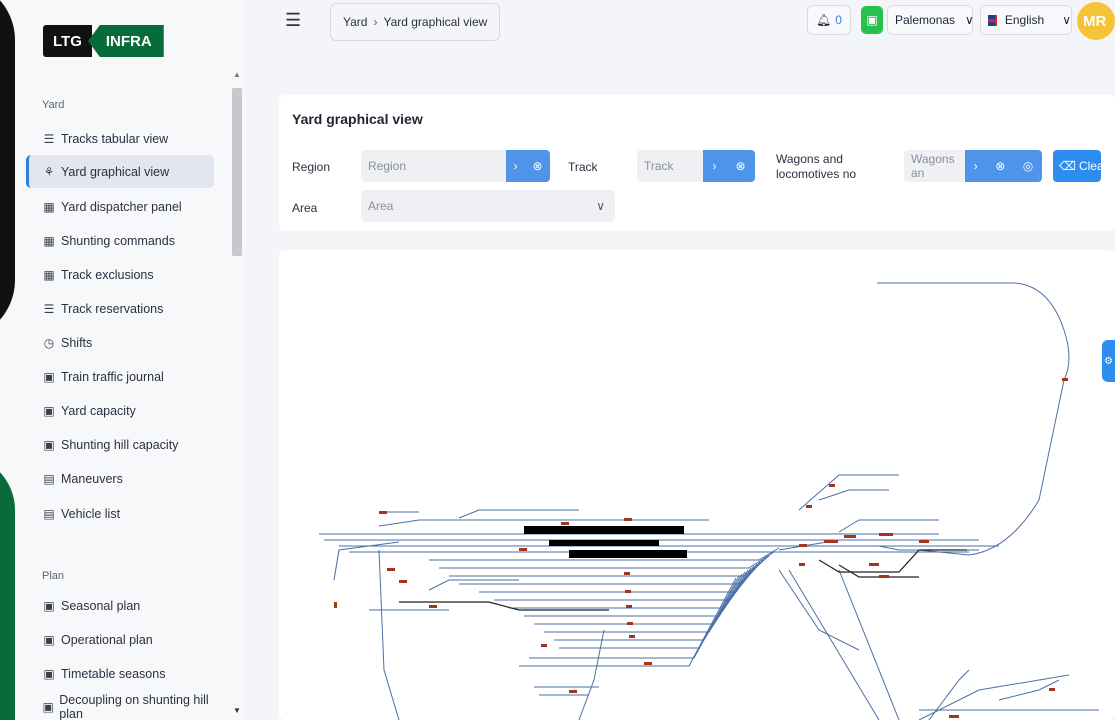 This screenshot has width=1115, height=720. Describe the element at coordinates (1089, 166) in the screenshot. I see `clear-label: Clear` at that location.